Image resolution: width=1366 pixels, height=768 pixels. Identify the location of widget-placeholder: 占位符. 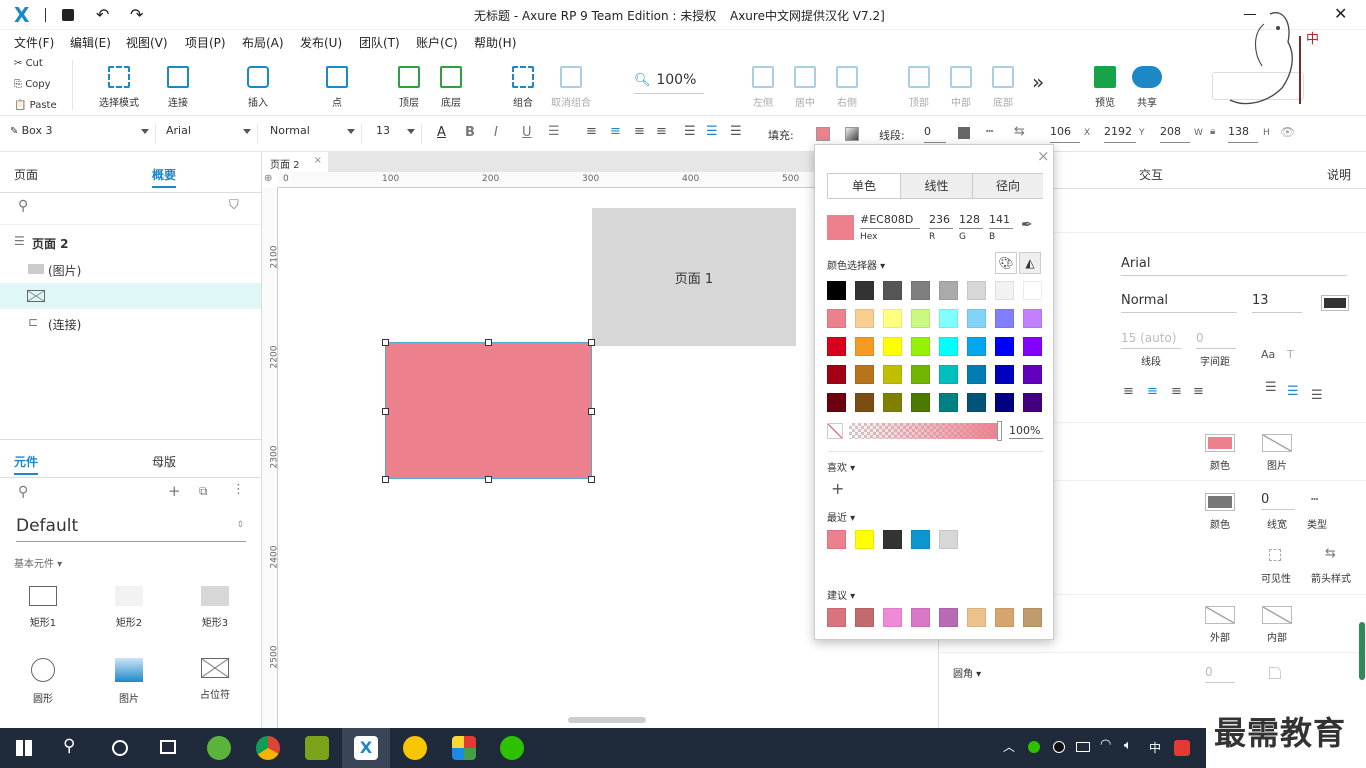
(215, 679).